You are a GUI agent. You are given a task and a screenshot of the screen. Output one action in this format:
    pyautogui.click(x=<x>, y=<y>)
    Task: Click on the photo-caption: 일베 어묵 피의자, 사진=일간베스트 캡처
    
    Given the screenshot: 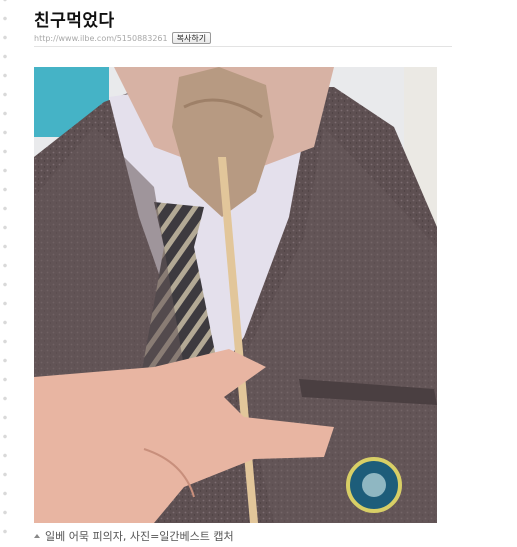 What is the action you would take?
    pyautogui.click(x=134, y=536)
    